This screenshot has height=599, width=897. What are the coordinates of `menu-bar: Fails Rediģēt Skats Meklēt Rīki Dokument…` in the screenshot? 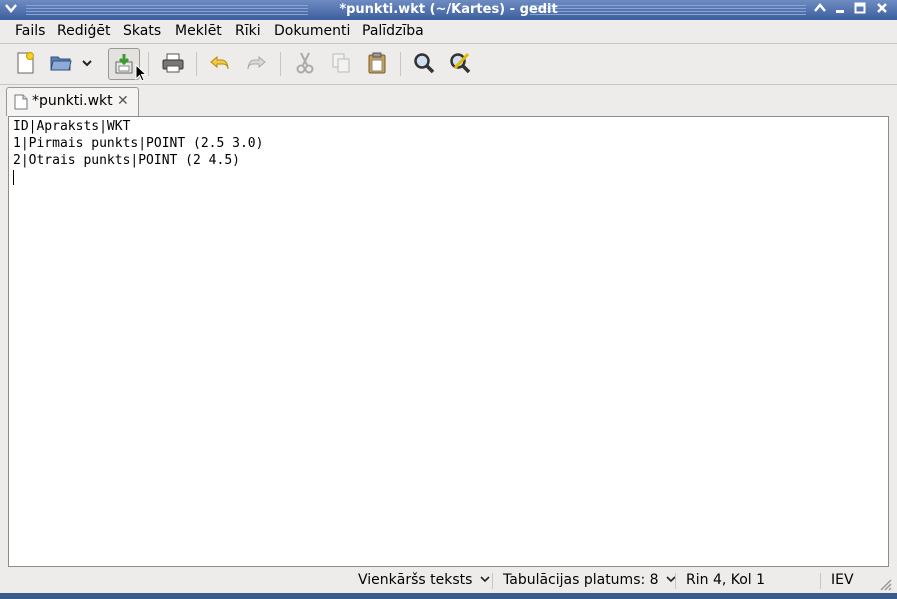 It's located at (448, 31).